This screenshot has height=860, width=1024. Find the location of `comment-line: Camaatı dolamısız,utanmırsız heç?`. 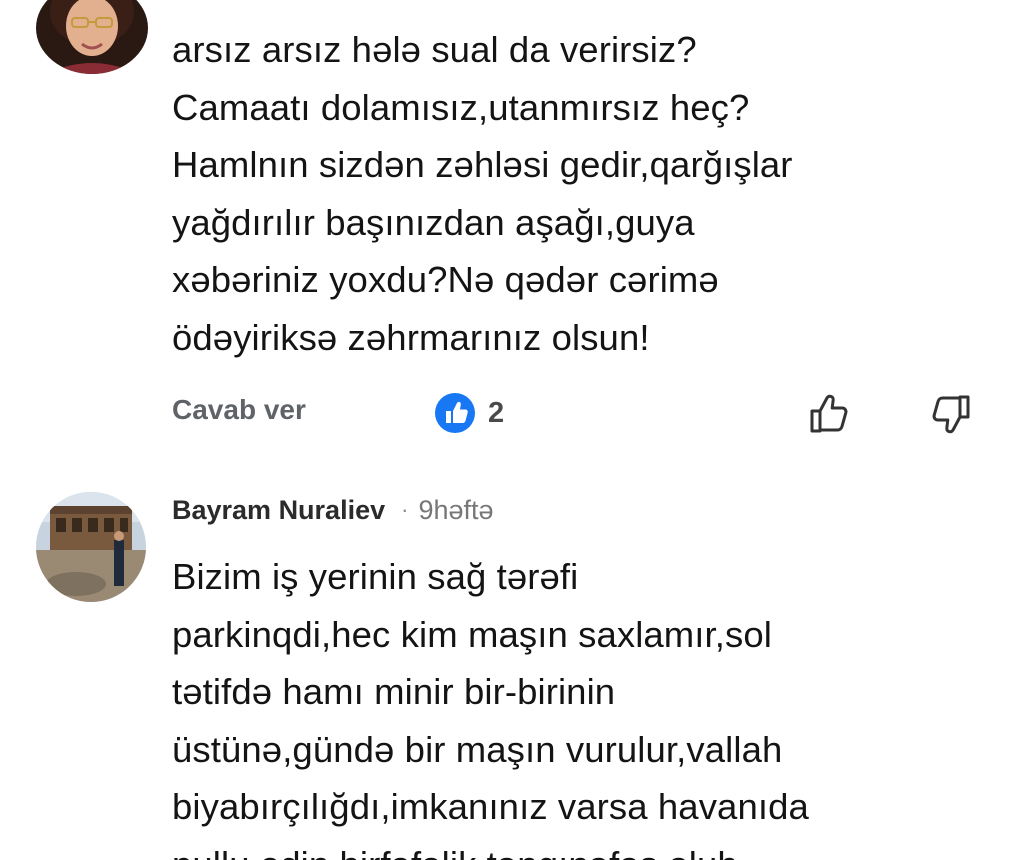

comment-line: Camaatı dolamısız,utanmırsız heç? is located at coordinates (461, 107).